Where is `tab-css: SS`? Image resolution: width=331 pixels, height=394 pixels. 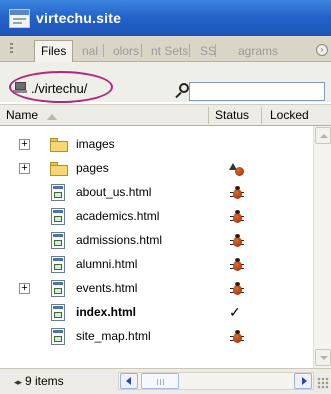
tab-css: SS is located at coordinates (208, 51).